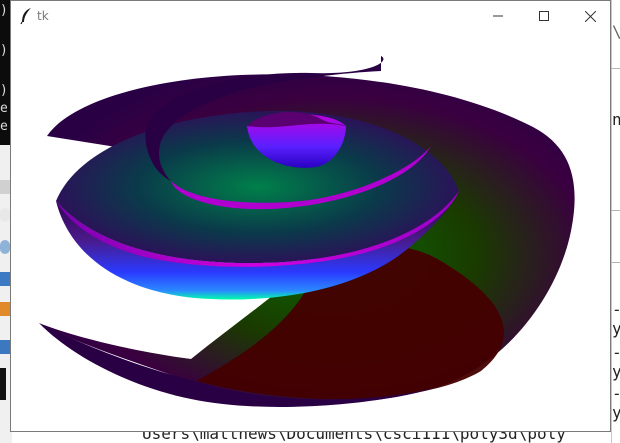 This screenshot has width=620, height=443. I want to click on close-button, so click(590, 16).